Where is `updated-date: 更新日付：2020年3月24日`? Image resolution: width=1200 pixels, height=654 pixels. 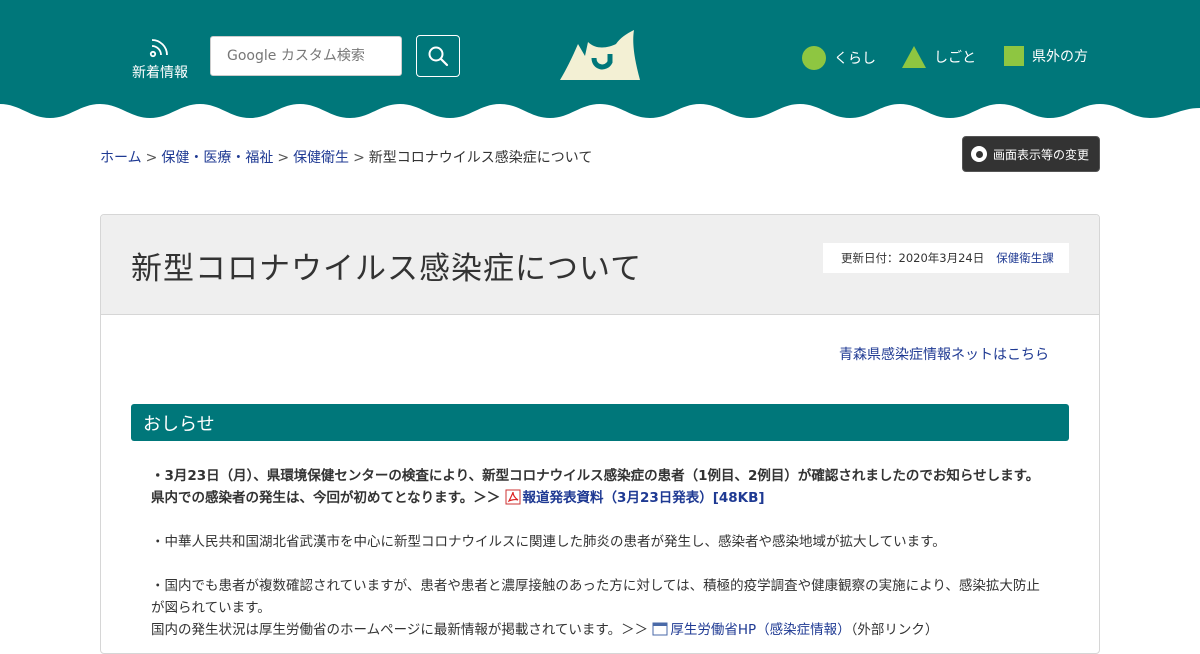
updated-date: 更新日付：2020年3月24日 is located at coordinates (913, 258).